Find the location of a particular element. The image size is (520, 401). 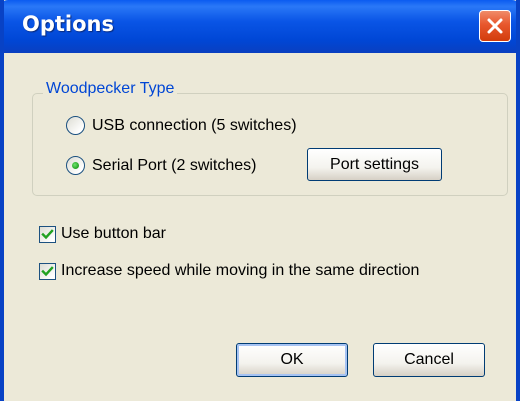

cancel-label: Cancel is located at coordinates (429, 359).